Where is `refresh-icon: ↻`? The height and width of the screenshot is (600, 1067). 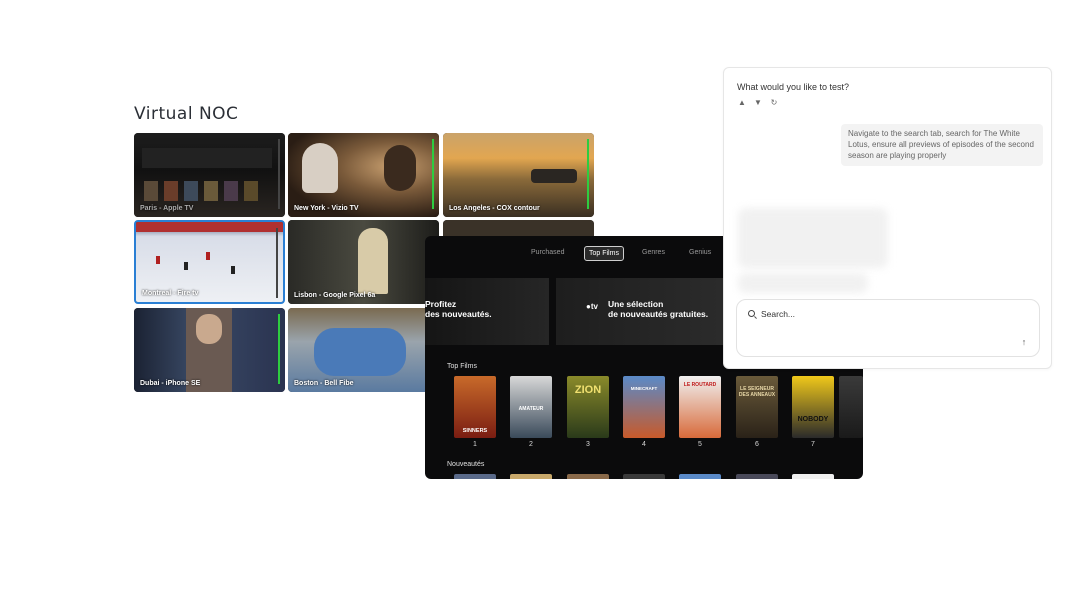 refresh-icon: ↻ is located at coordinates (774, 103).